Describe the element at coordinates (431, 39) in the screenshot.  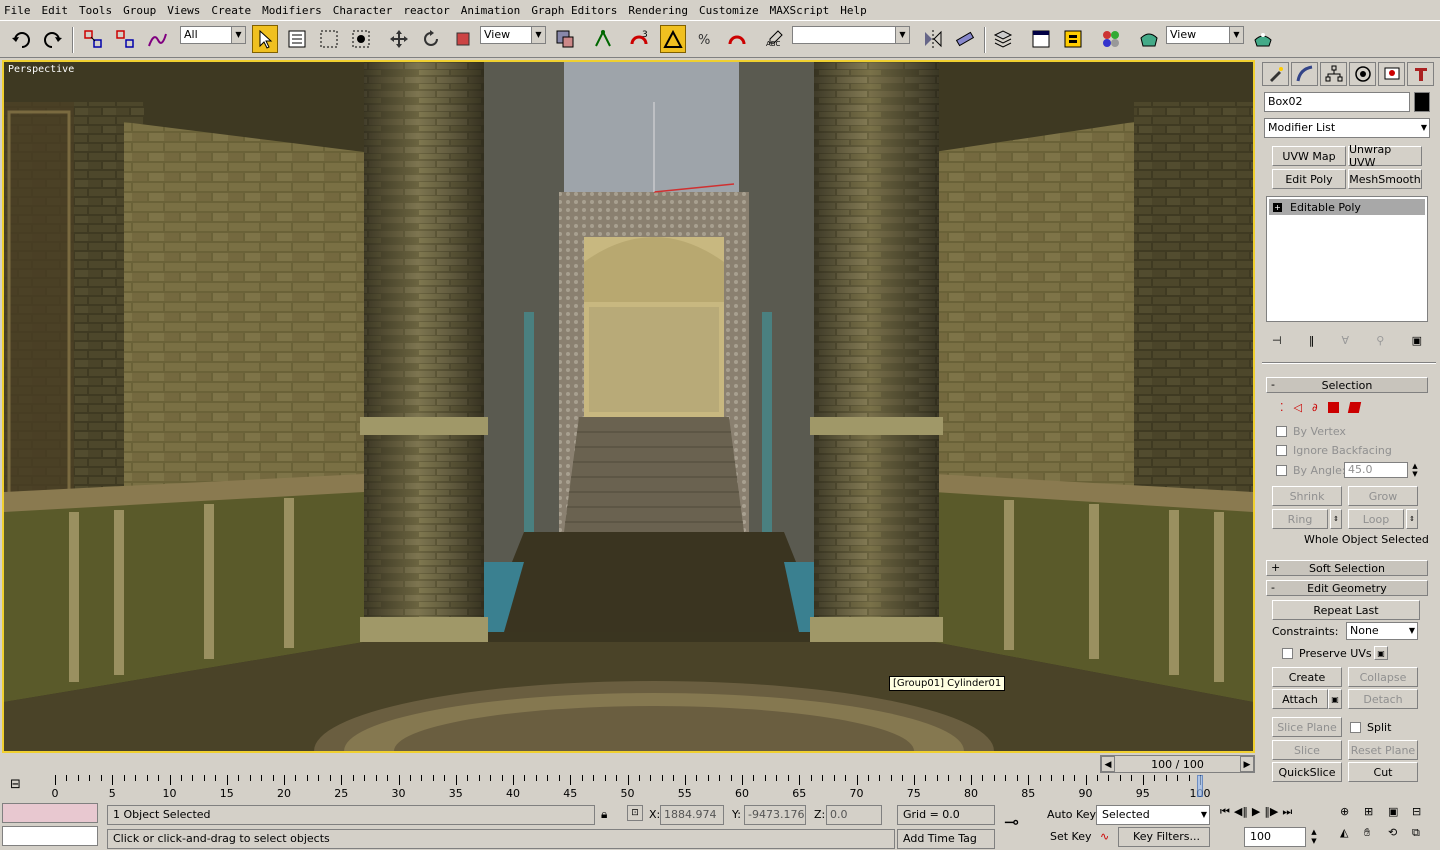
I see `rotate-icon` at that location.